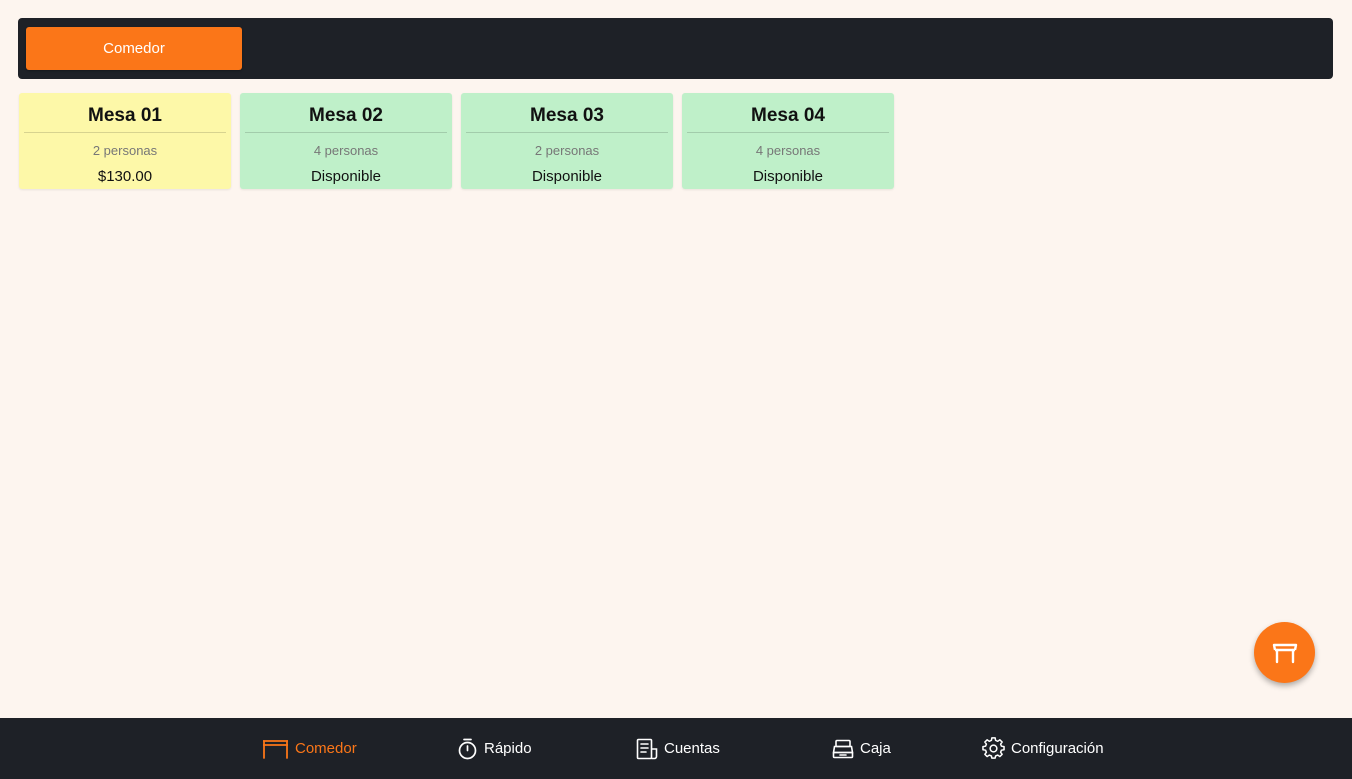 This screenshot has height=779, width=1352. I want to click on table-card-mesa-01: Mesa 01 2 personas $130.00, so click(125, 141).